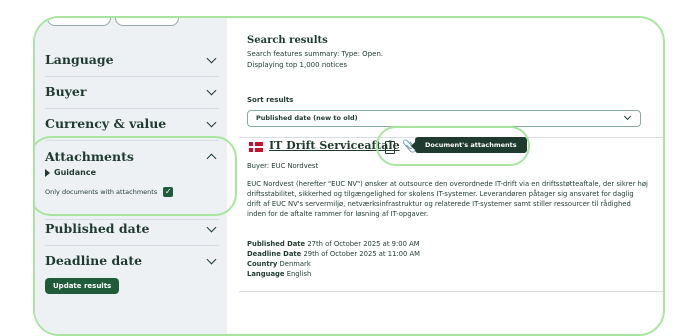 This screenshot has height=336, width=694. What do you see at coordinates (270, 100) in the screenshot?
I see `sort-label: Sort results` at bounding box center [270, 100].